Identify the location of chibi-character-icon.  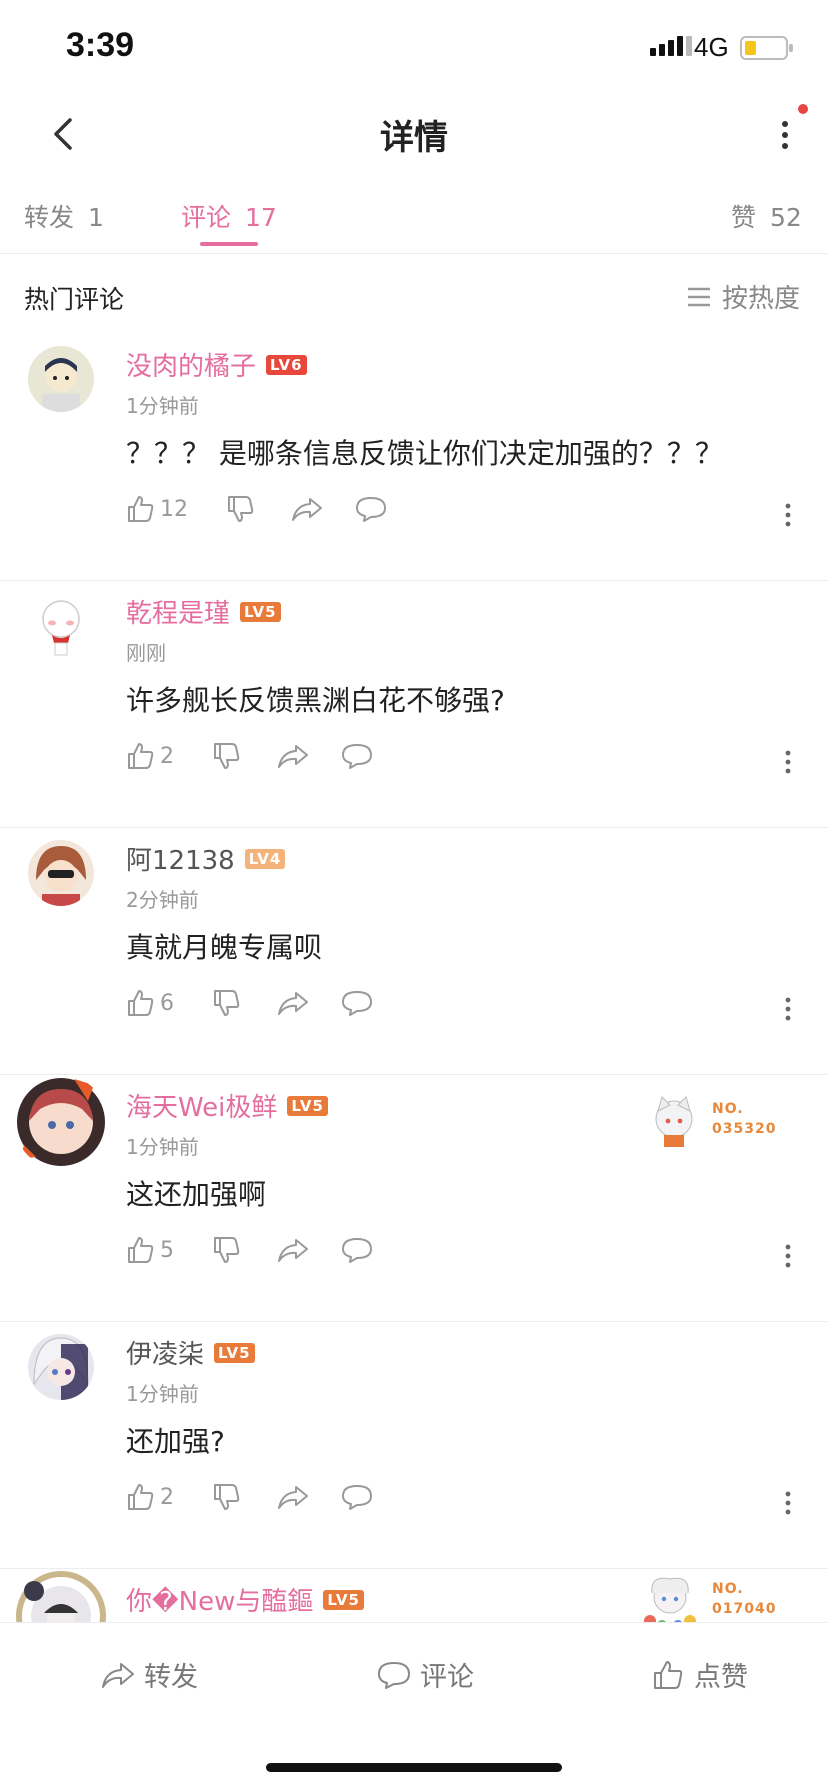
(674, 1121).